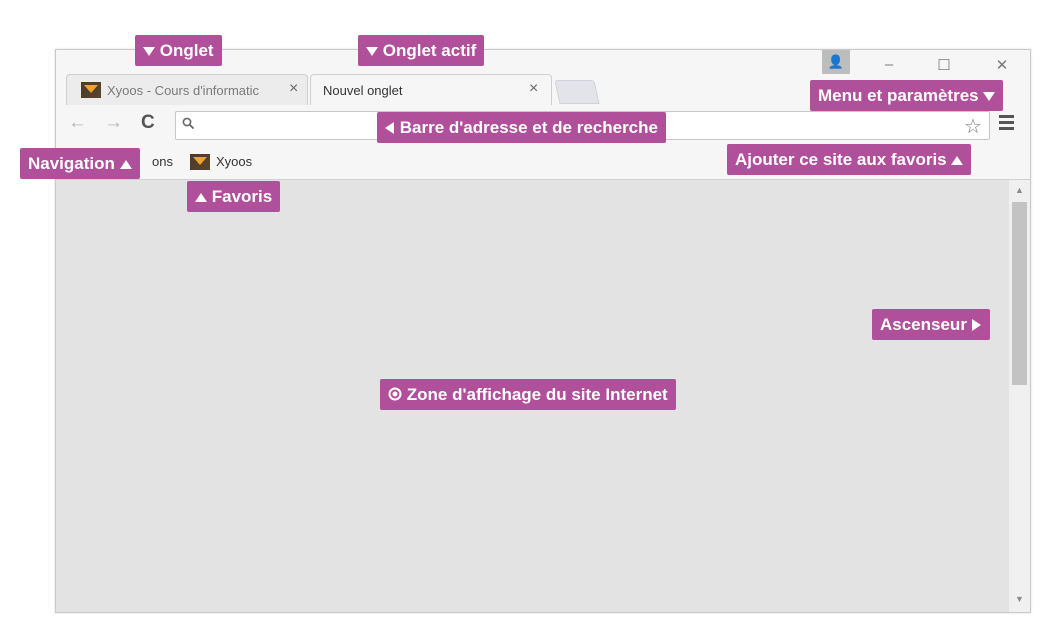 Image resolution: width=1058 pixels, height=625 pixels. Describe the element at coordinates (1019, 190) in the screenshot. I see `scroll-up-arrow-icon: ▲` at that location.